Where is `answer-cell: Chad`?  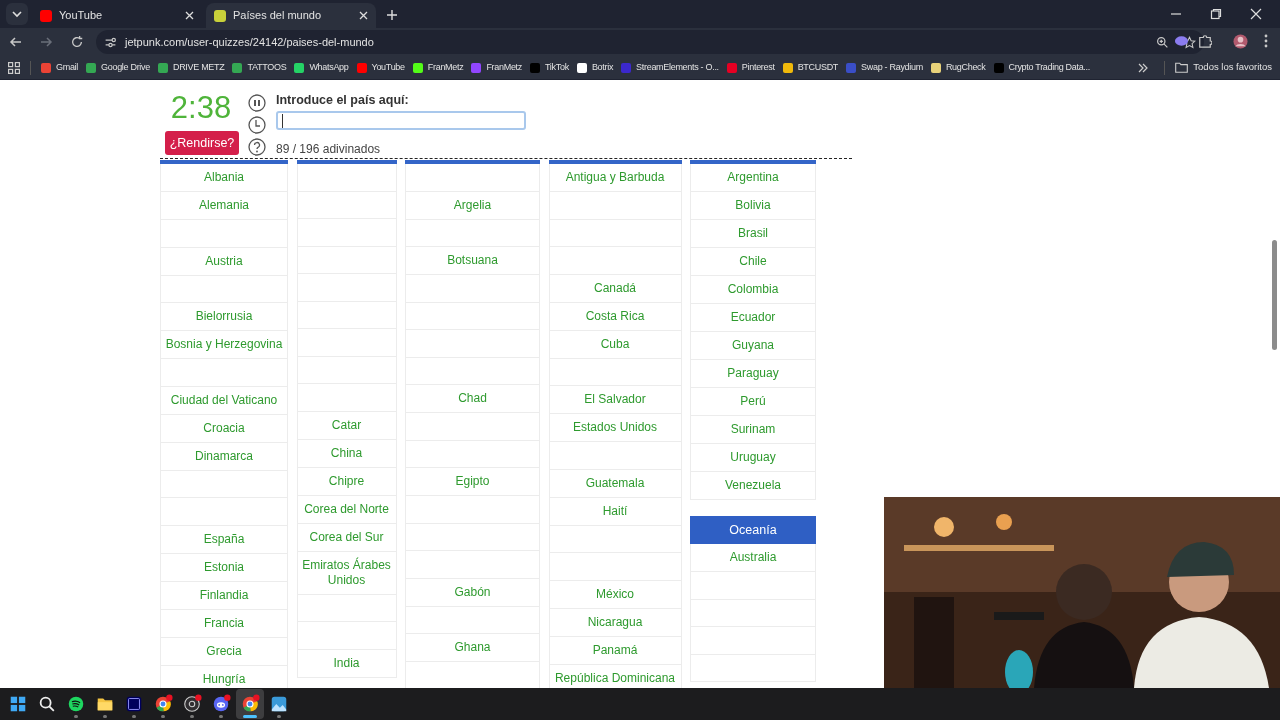
answer-cell: Chad is located at coordinates (472, 399).